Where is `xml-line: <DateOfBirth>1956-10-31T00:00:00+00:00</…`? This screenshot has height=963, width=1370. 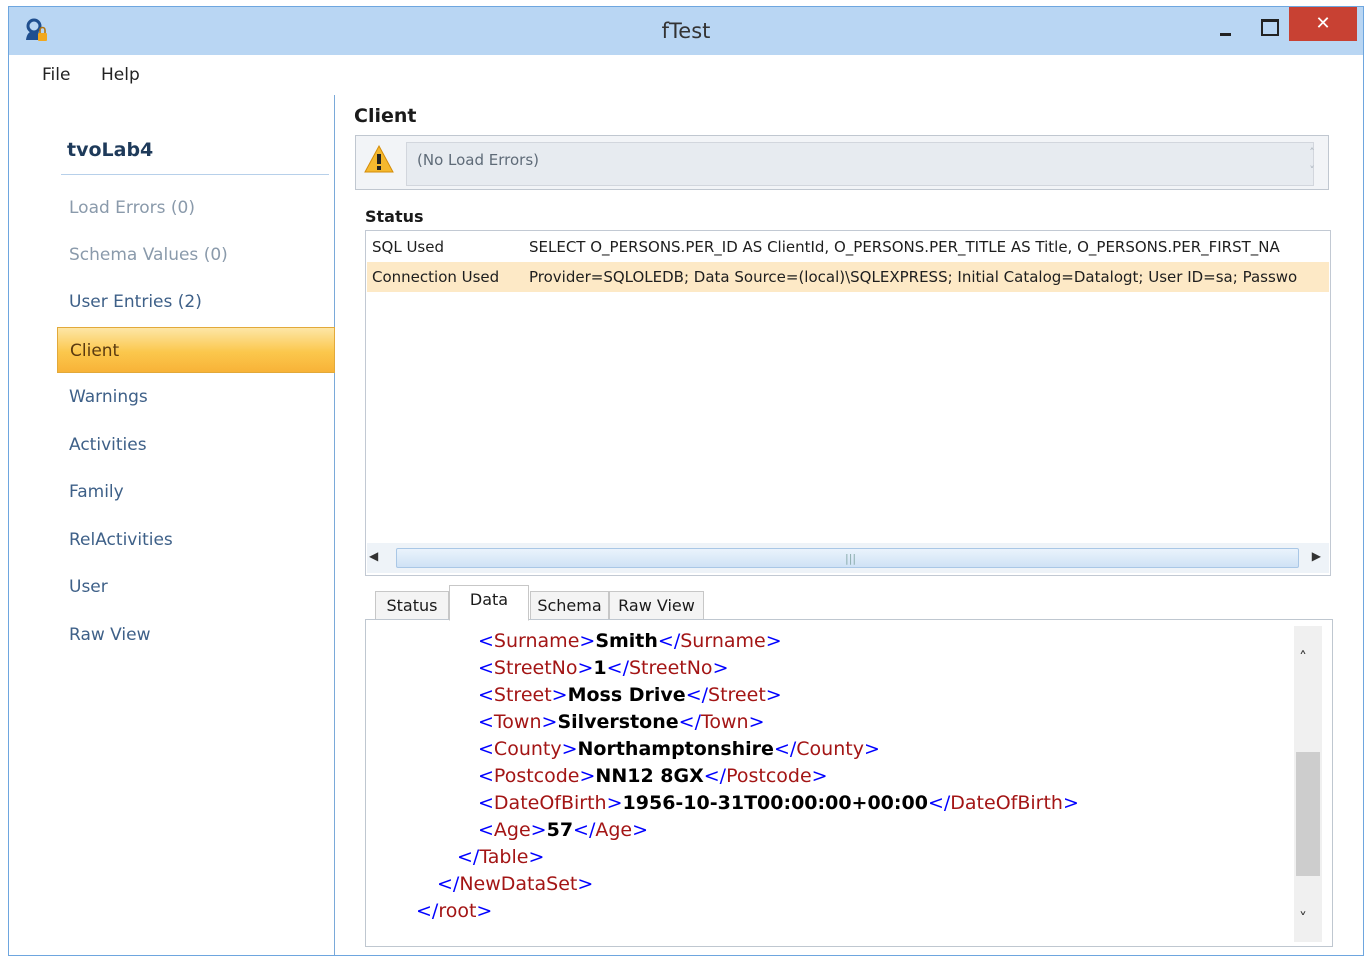
xml-line: <DateOfBirth>1956-10-31T00:00:00+00:00</… is located at coordinates (826, 803).